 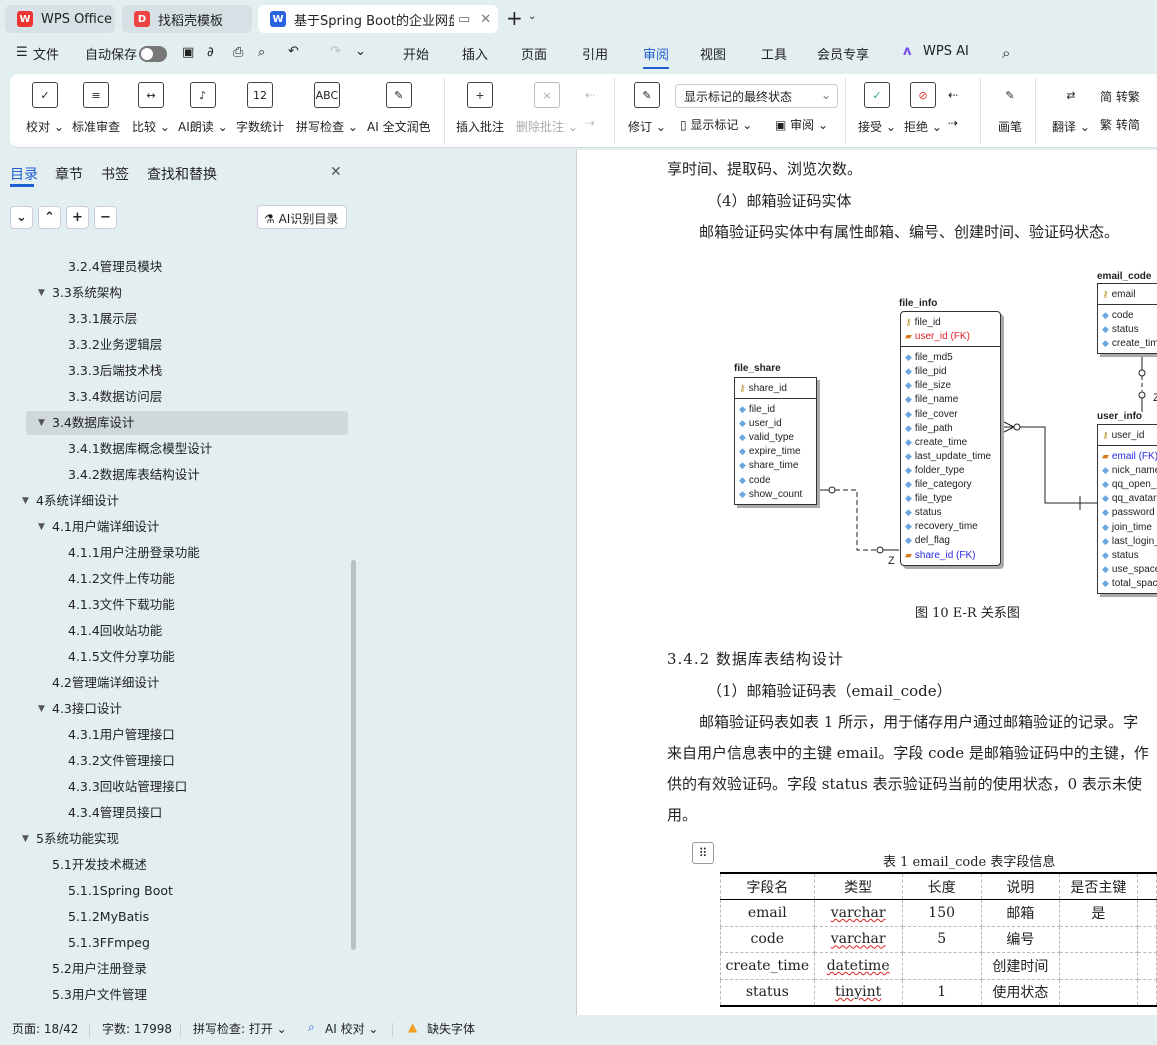 What do you see at coordinates (172, 397) in the screenshot?
I see `toc-item: 3.3.4数据访问层` at bounding box center [172, 397].